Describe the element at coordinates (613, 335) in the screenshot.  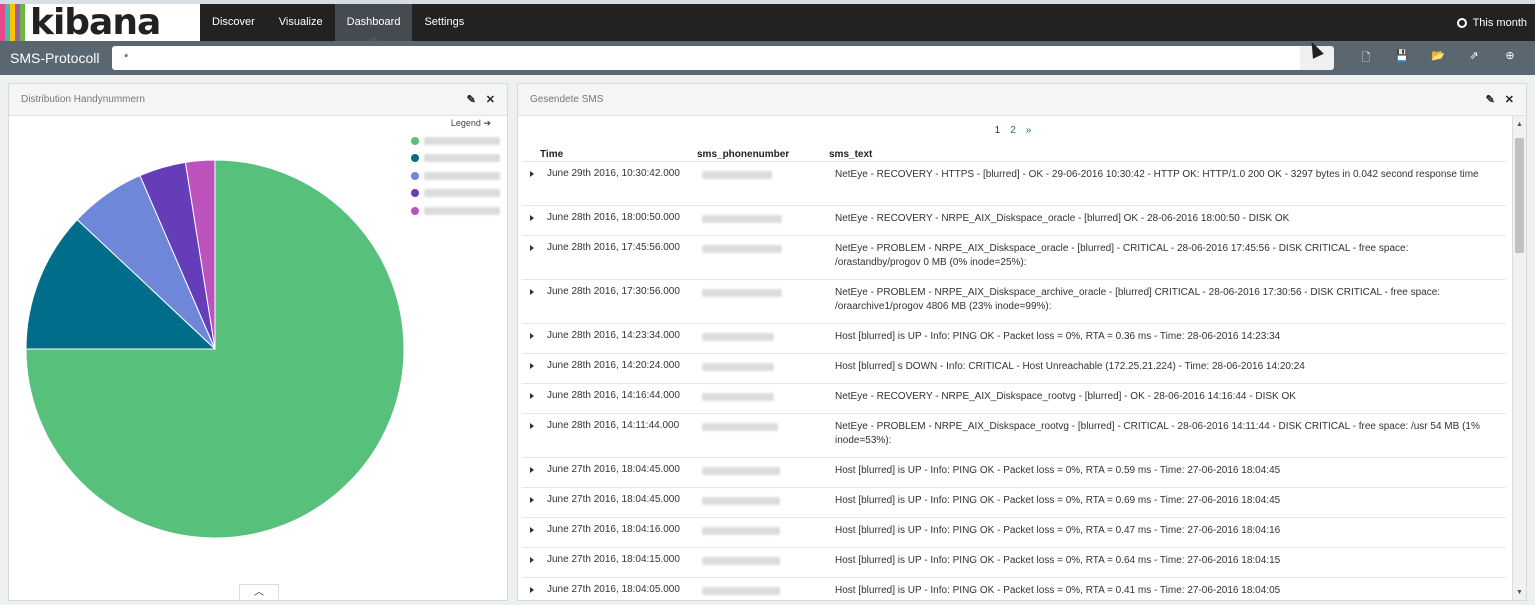
I see `cell-time: June 28th 2016, 14:23:34.000` at that location.